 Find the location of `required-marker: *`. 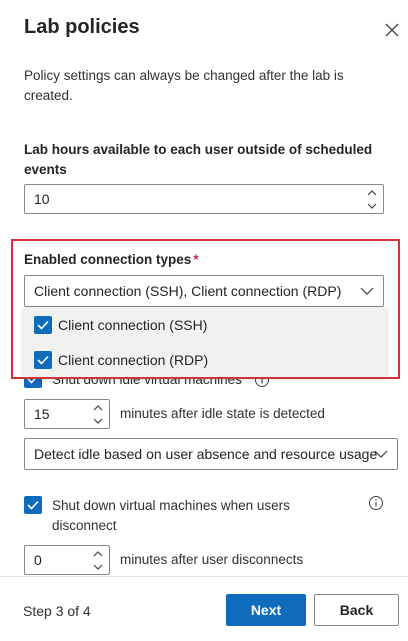

required-marker: * is located at coordinates (196, 259).